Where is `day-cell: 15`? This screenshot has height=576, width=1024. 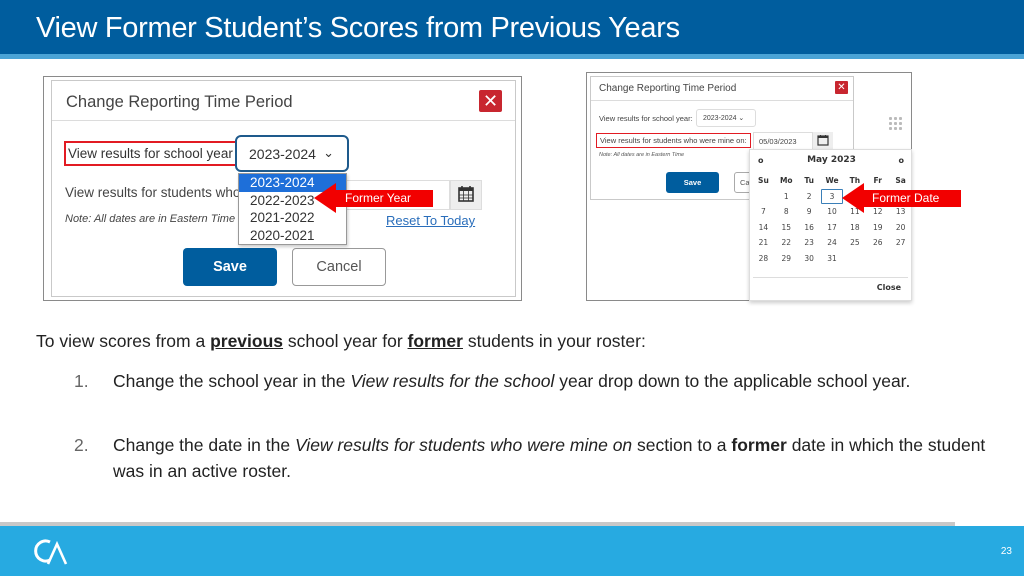
day-cell: 15 is located at coordinates (786, 228).